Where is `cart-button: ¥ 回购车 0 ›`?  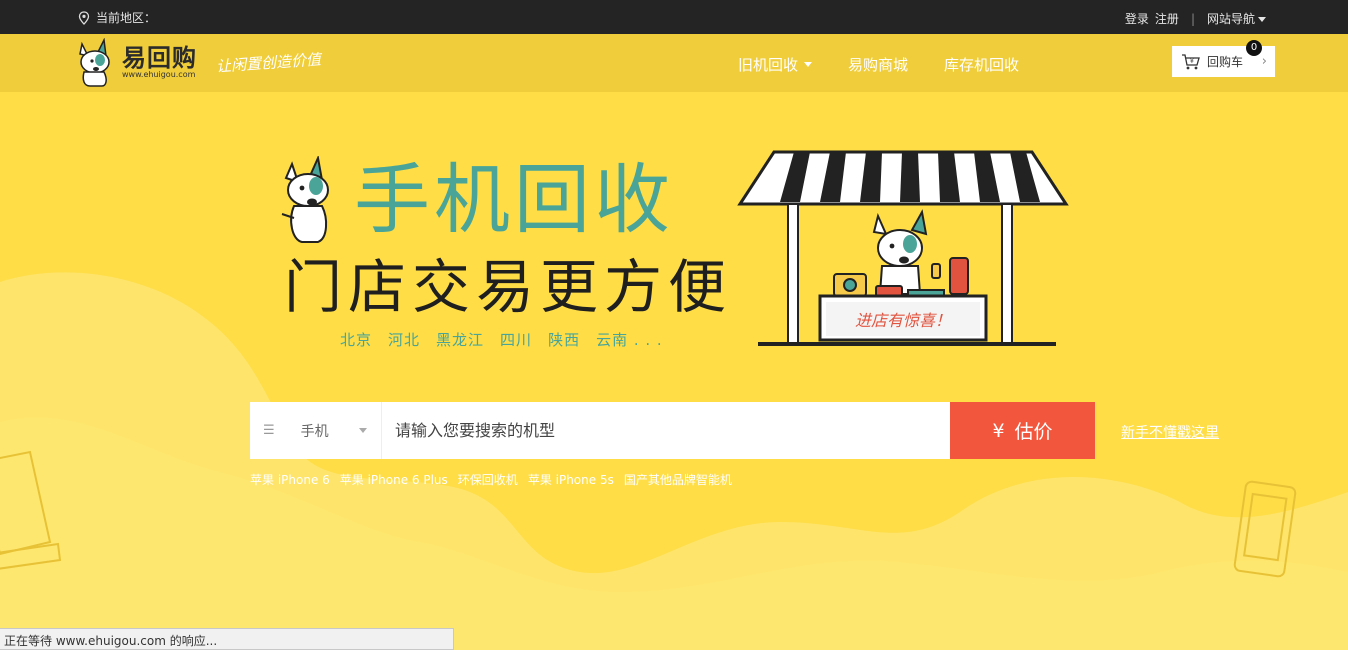
cart-button: ¥ 回购车 0 › is located at coordinates (1223, 58).